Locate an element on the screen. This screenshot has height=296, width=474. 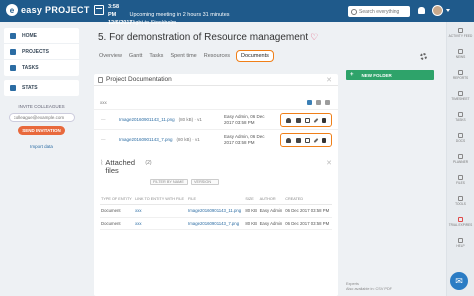
search-input is located at coordinates (384, 11).